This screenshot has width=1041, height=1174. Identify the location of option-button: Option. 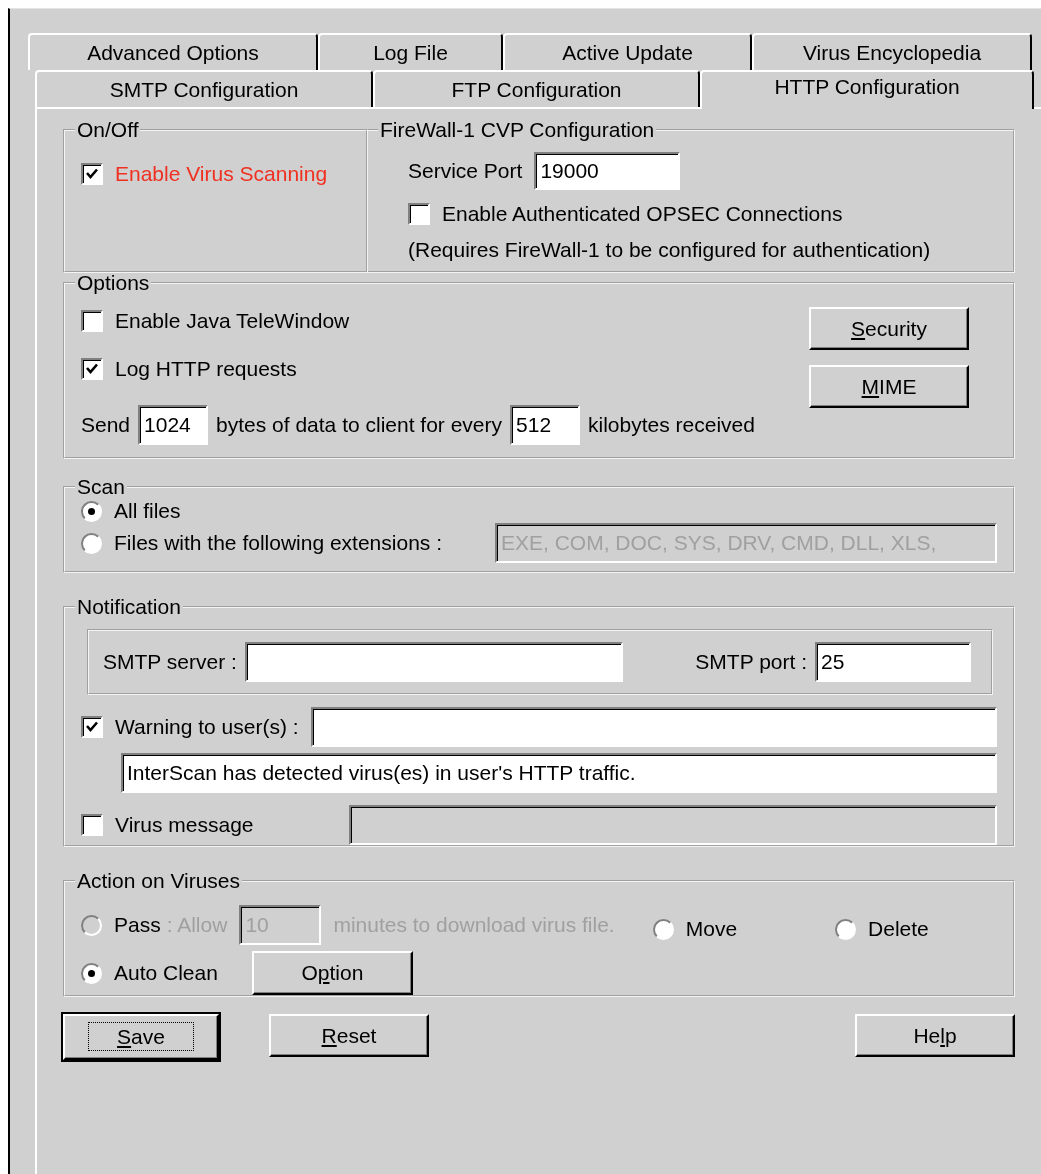
(332, 973).